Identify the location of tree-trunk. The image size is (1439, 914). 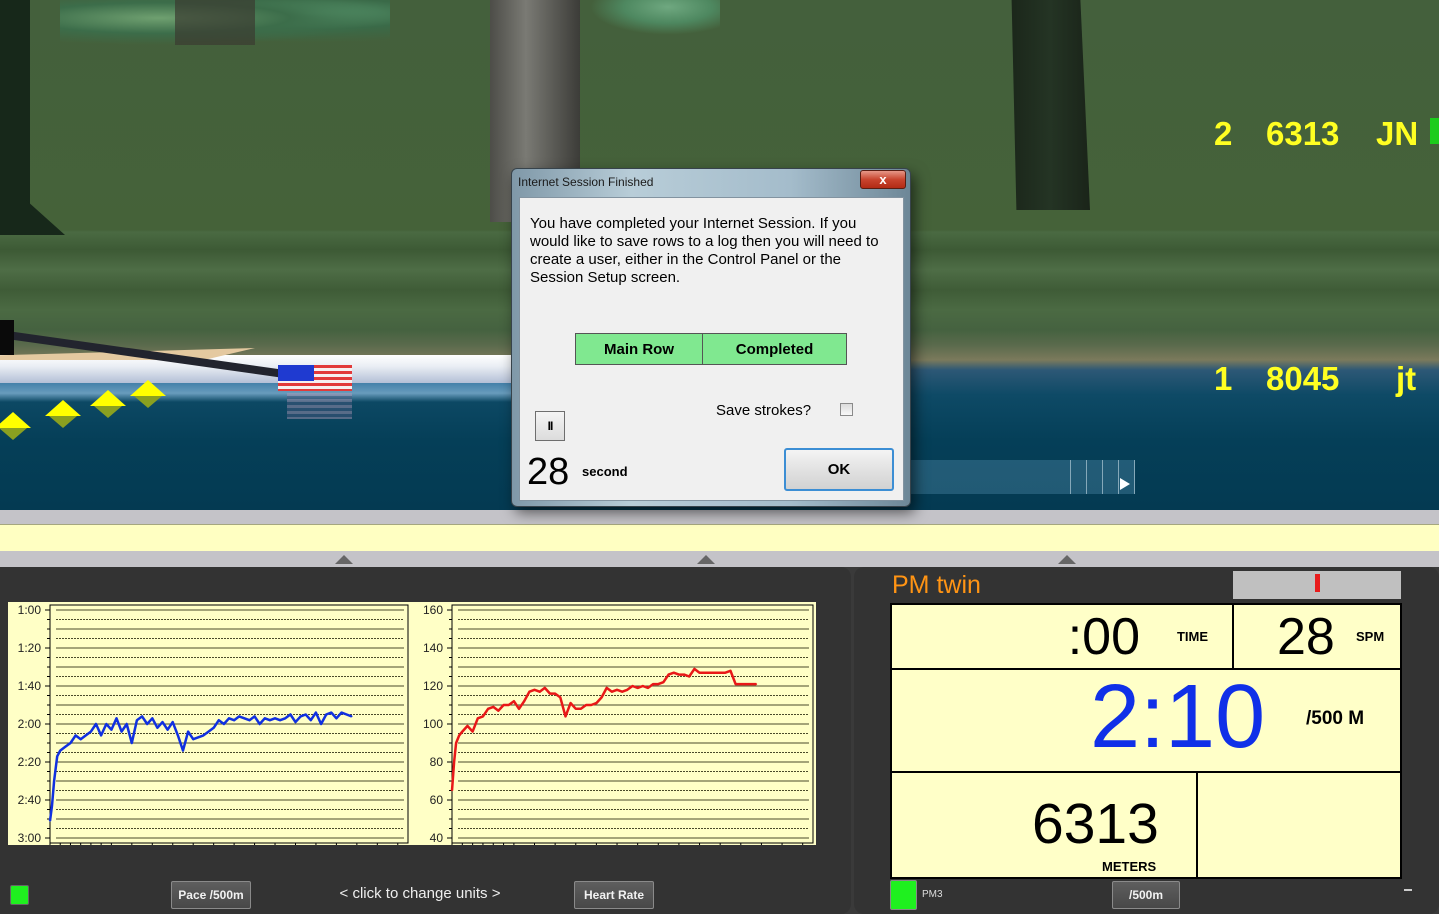
(15, 117).